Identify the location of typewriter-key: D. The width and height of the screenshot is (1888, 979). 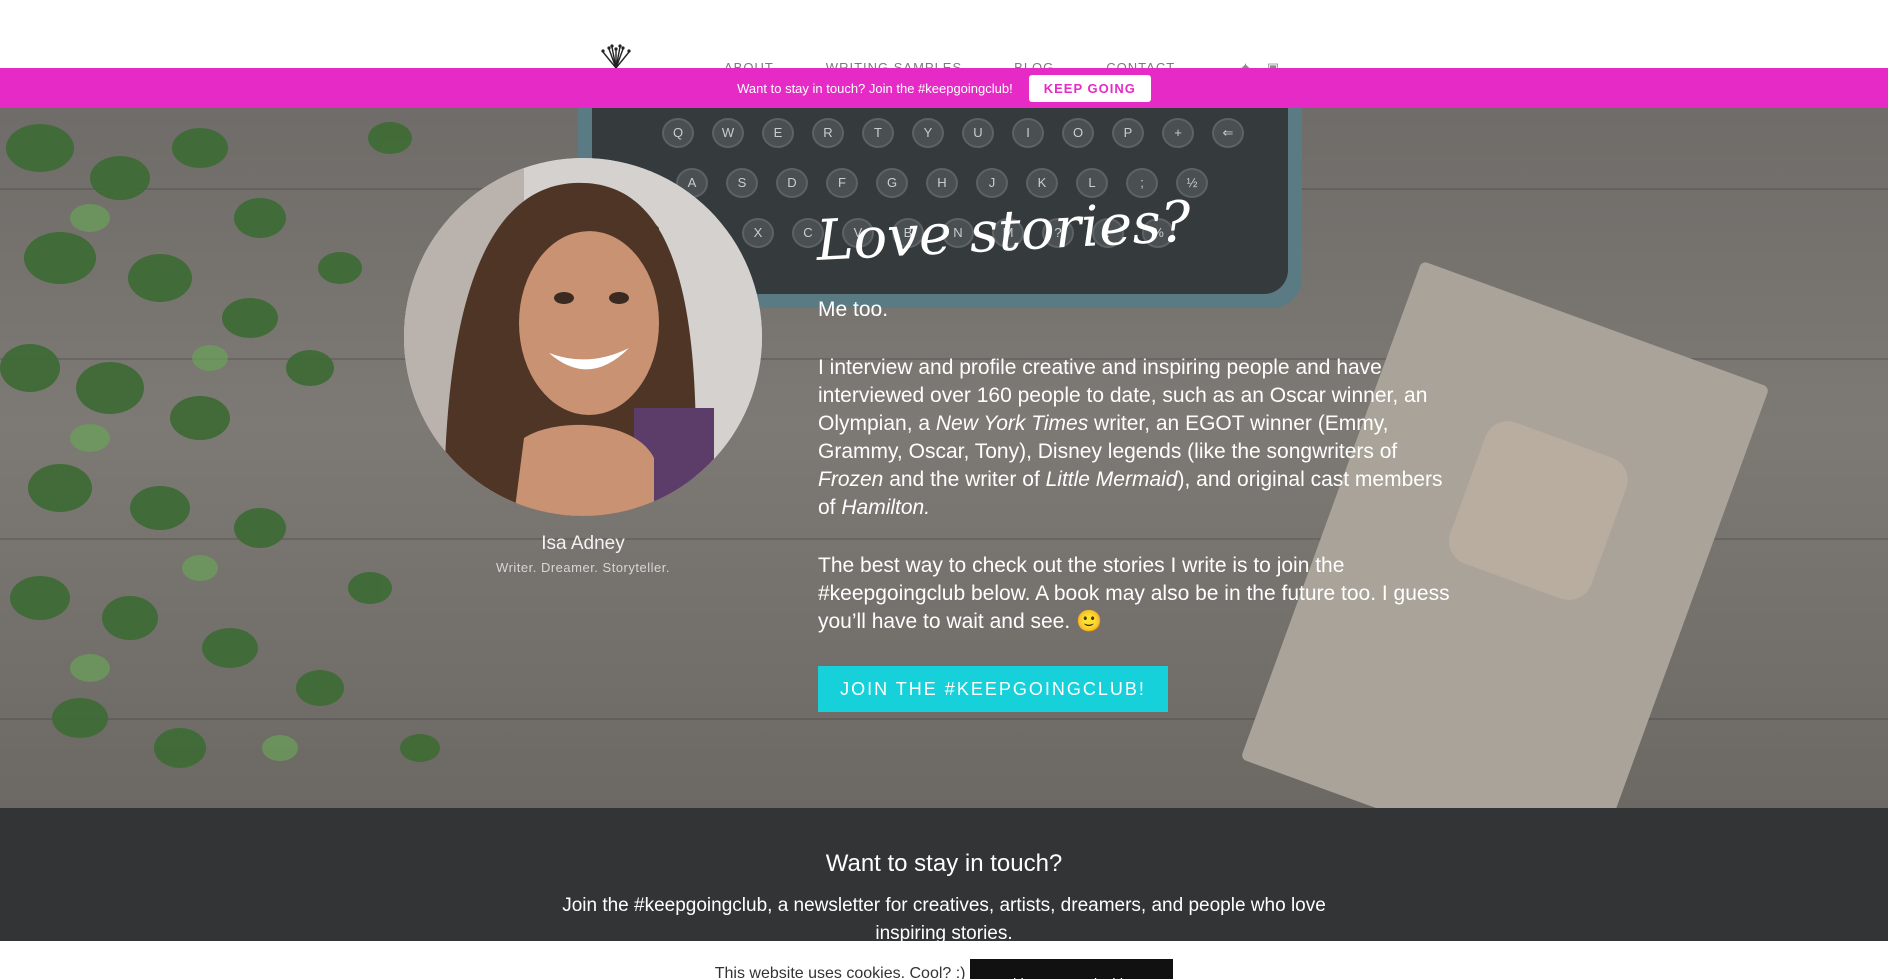
(792, 183).